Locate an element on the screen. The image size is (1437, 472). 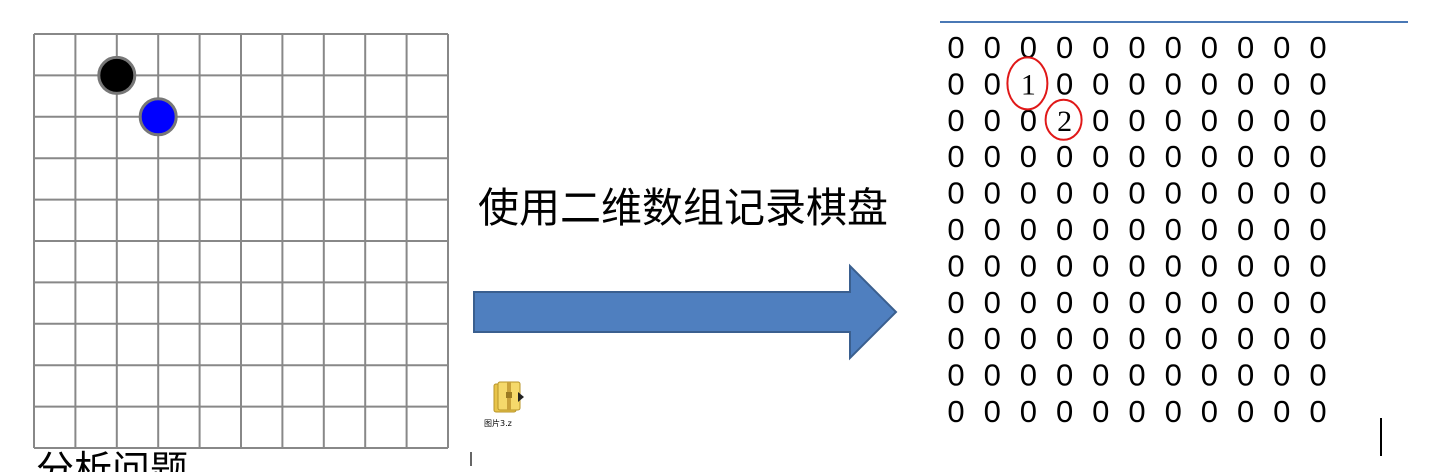
caption-partial-text: 分析问题 is located at coordinates (136, 460).